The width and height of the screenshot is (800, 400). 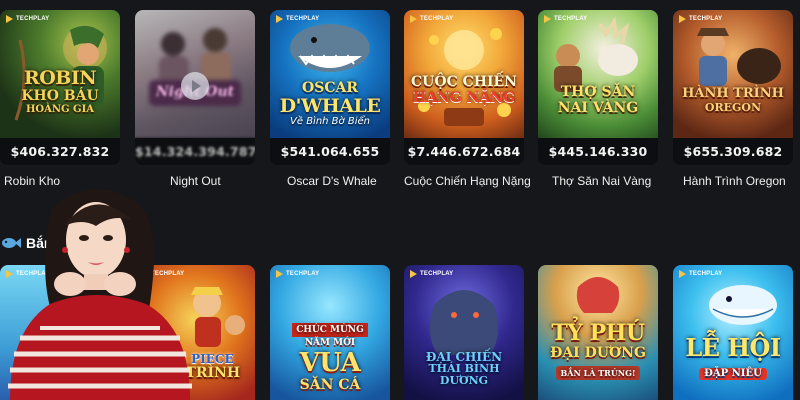 What do you see at coordinates (741, 181) in the screenshot?
I see `game-name: Hành Trình Oregon` at bounding box center [741, 181].